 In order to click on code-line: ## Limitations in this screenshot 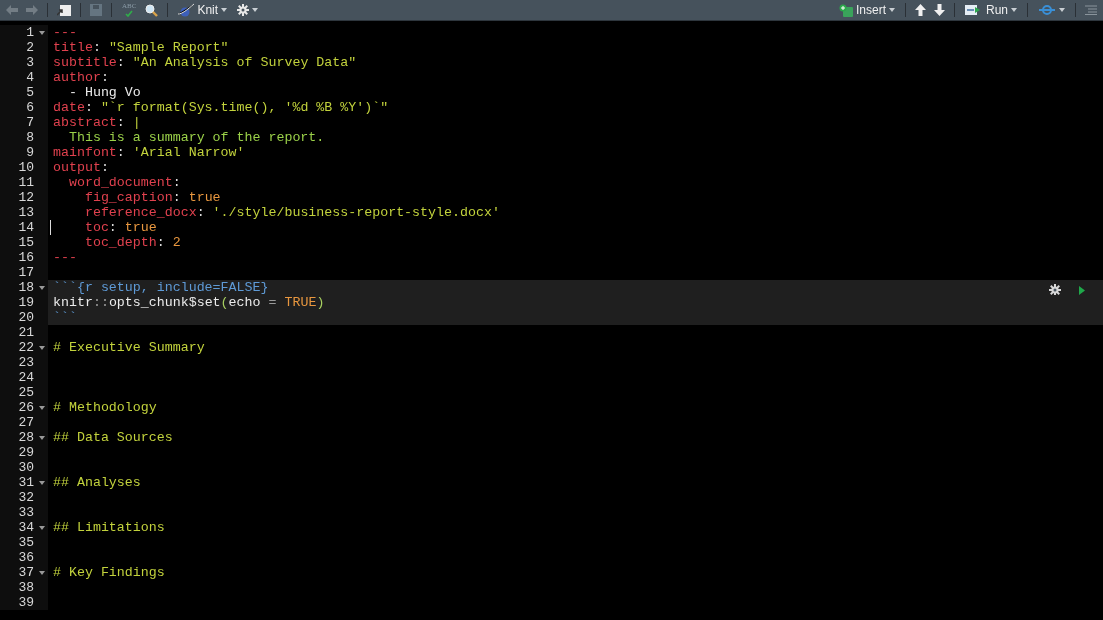, I will do `click(109, 527)`.